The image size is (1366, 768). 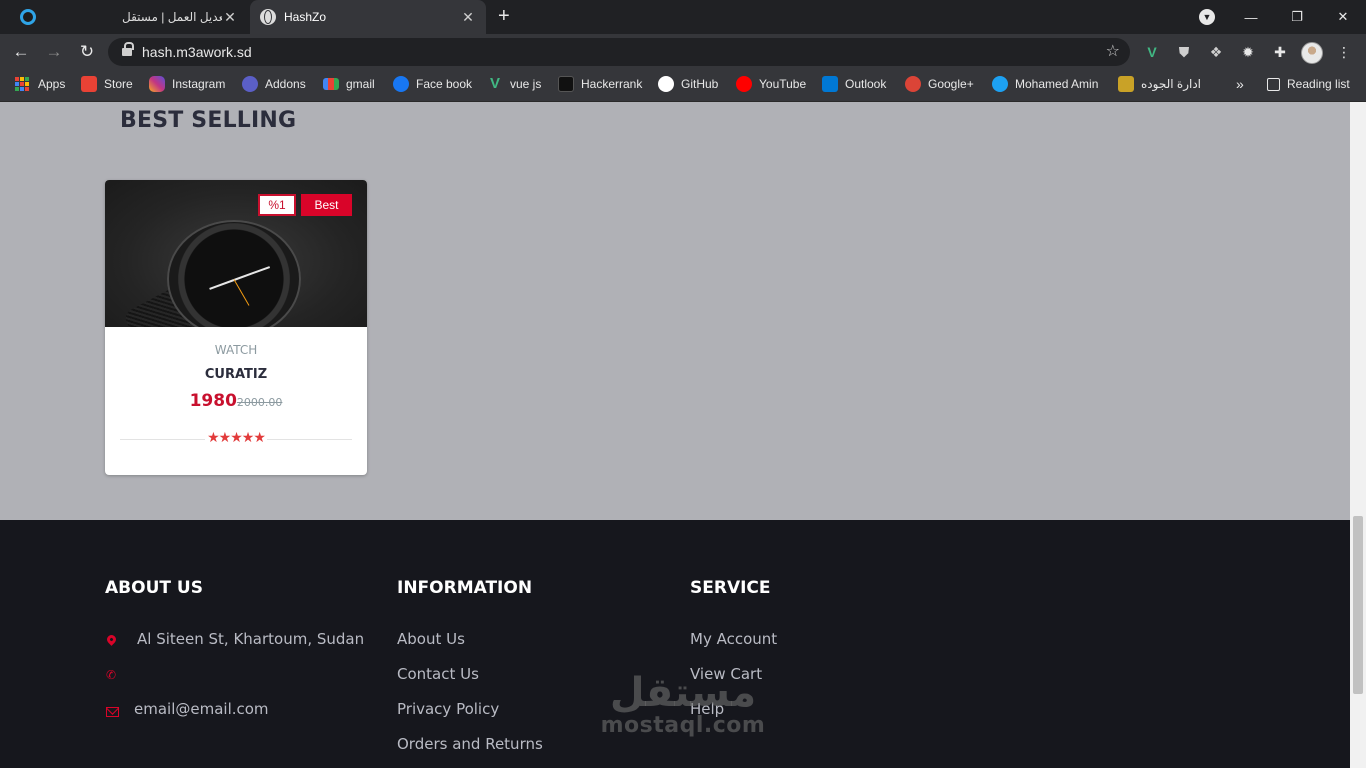 I want to click on menu-dots-icon: ⋮, so click(x=1344, y=52).